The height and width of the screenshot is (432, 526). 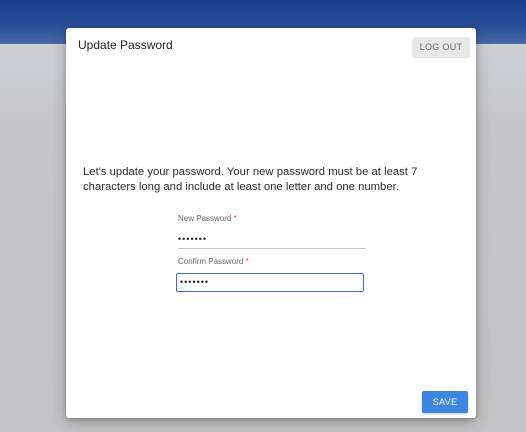 What do you see at coordinates (270, 282) in the screenshot?
I see `confirm-password-input: •••••••` at bounding box center [270, 282].